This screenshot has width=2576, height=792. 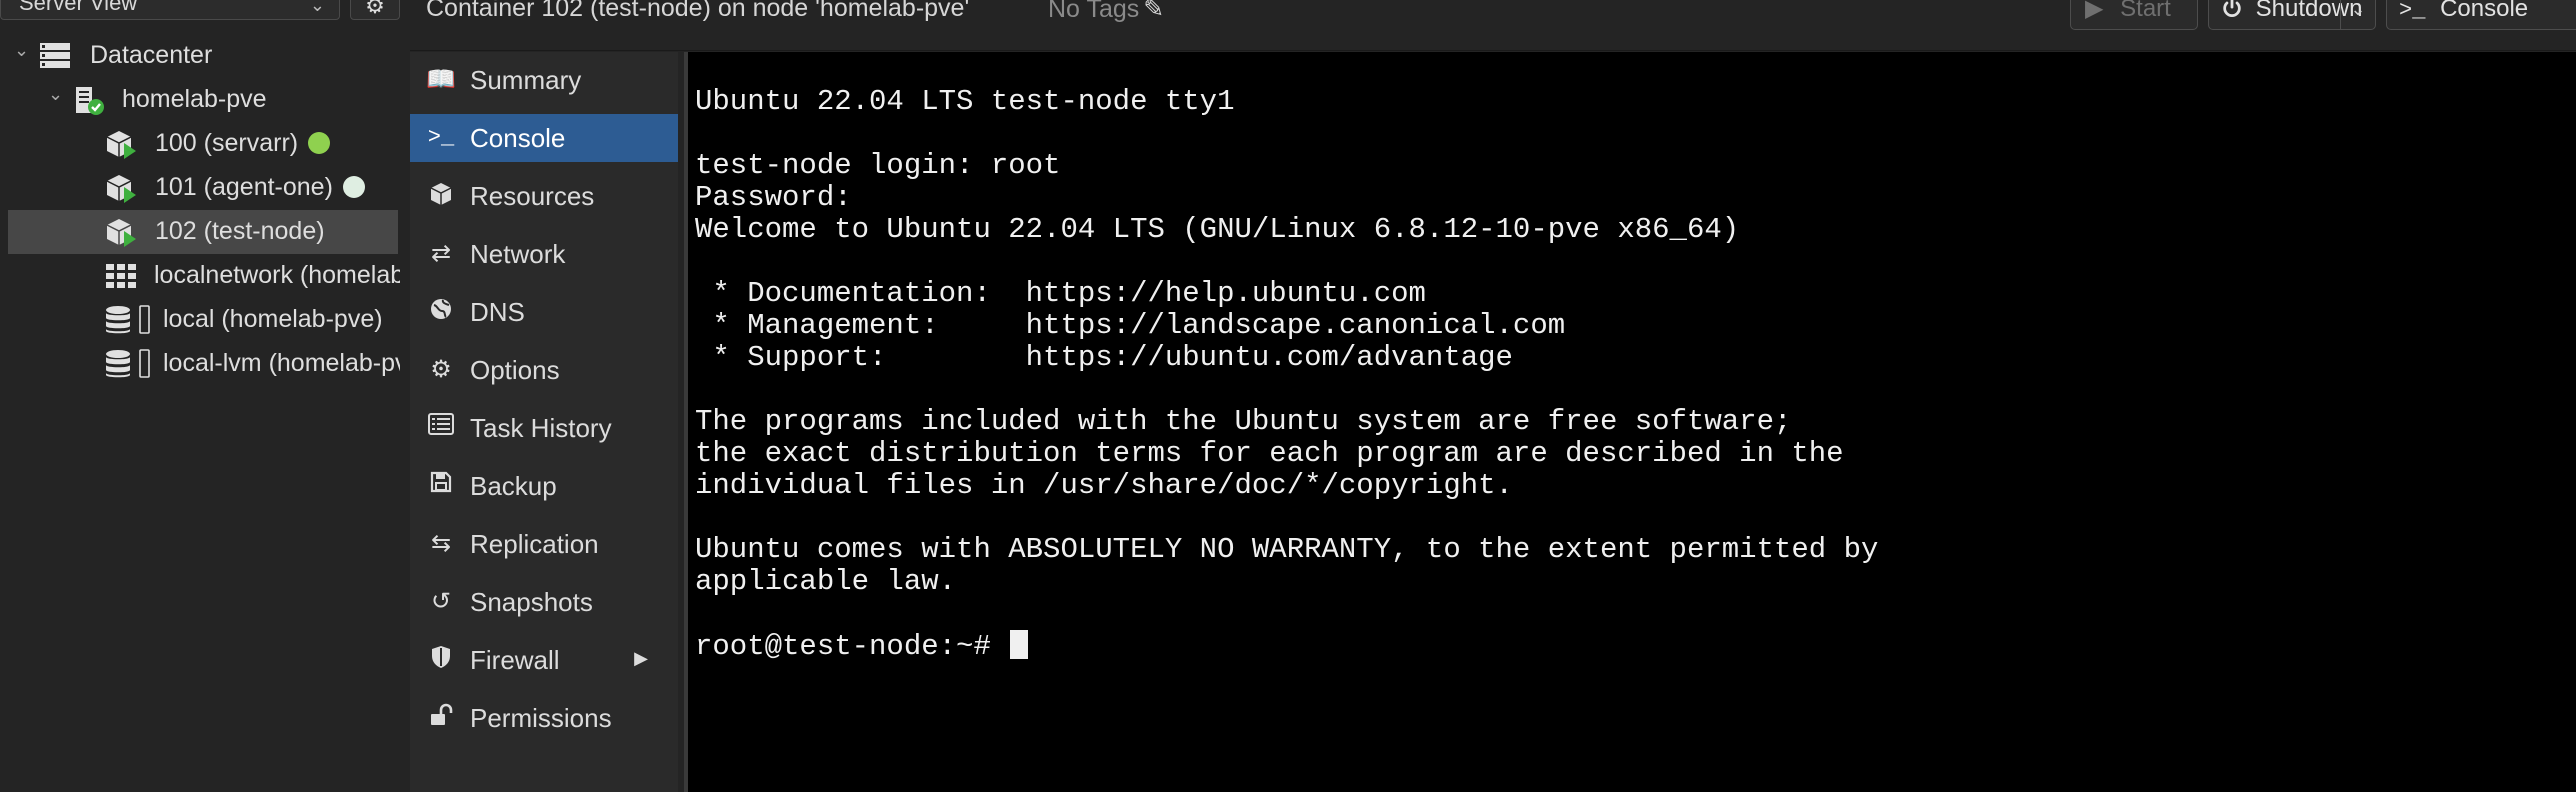 I want to click on view-selector: Server View ⌄, so click(x=170, y=10).